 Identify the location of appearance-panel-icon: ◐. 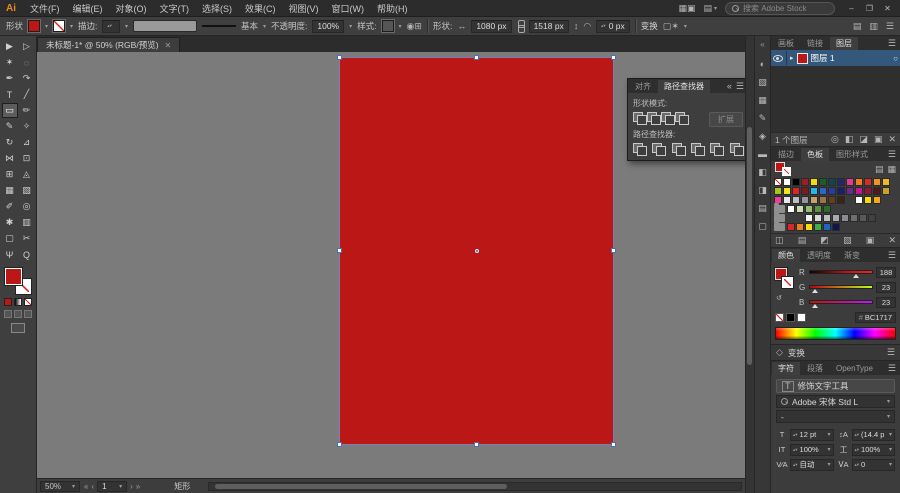
(762, 64).